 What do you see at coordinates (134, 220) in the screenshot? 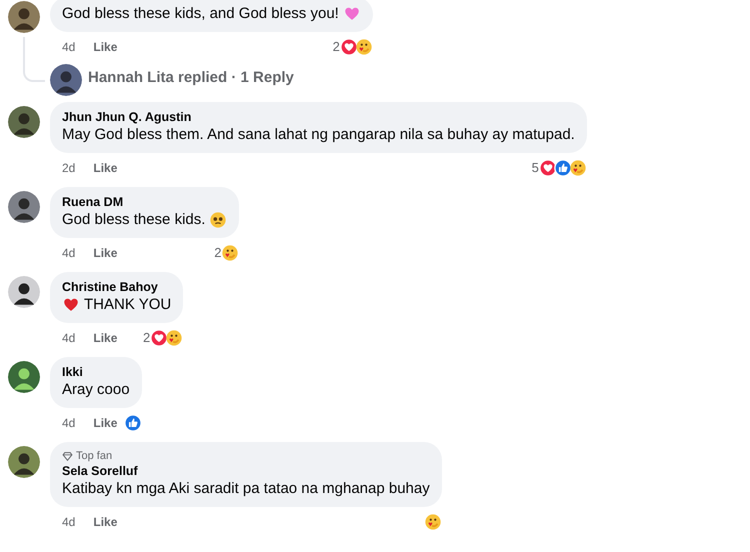
I see `comment-text: God bless these kids.` at bounding box center [134, 220].